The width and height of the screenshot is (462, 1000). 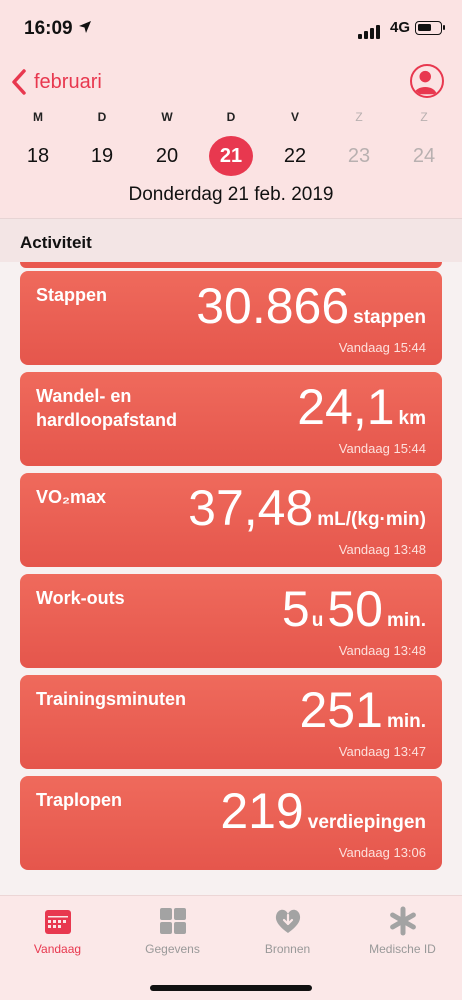 I want to click on tab-label: Vandaag, so click(x=57, y=949).